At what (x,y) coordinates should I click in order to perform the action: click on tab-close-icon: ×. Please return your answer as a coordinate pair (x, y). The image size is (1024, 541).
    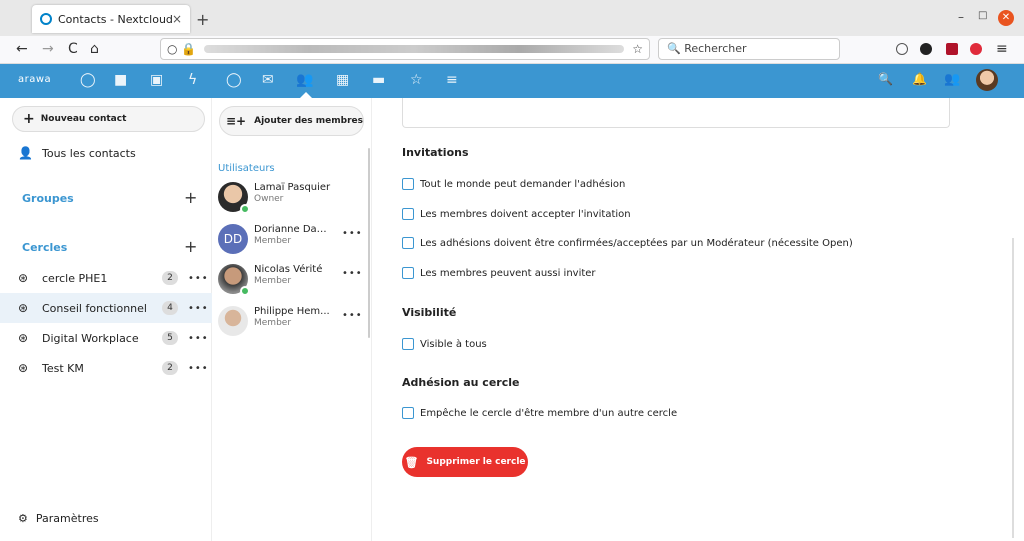
    Looking at the image, I should click on (177, 19).